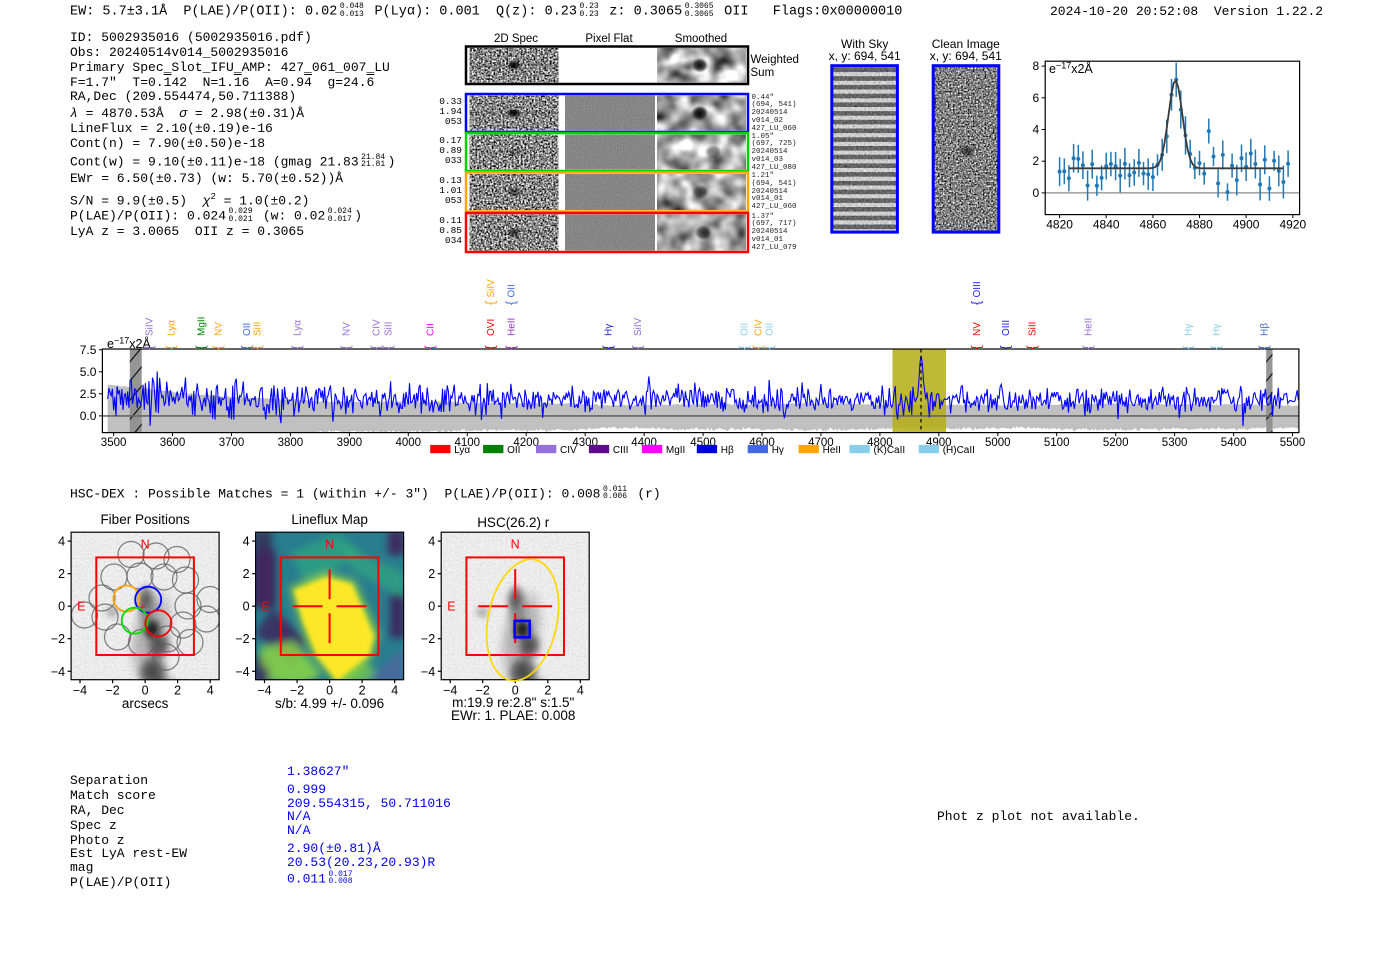 This screenshot has width=1400, height=953. What do you see at coordinates (763, 73) in the screenshot?
I see `svg-text: Sum` at bounding box center [763, 73].